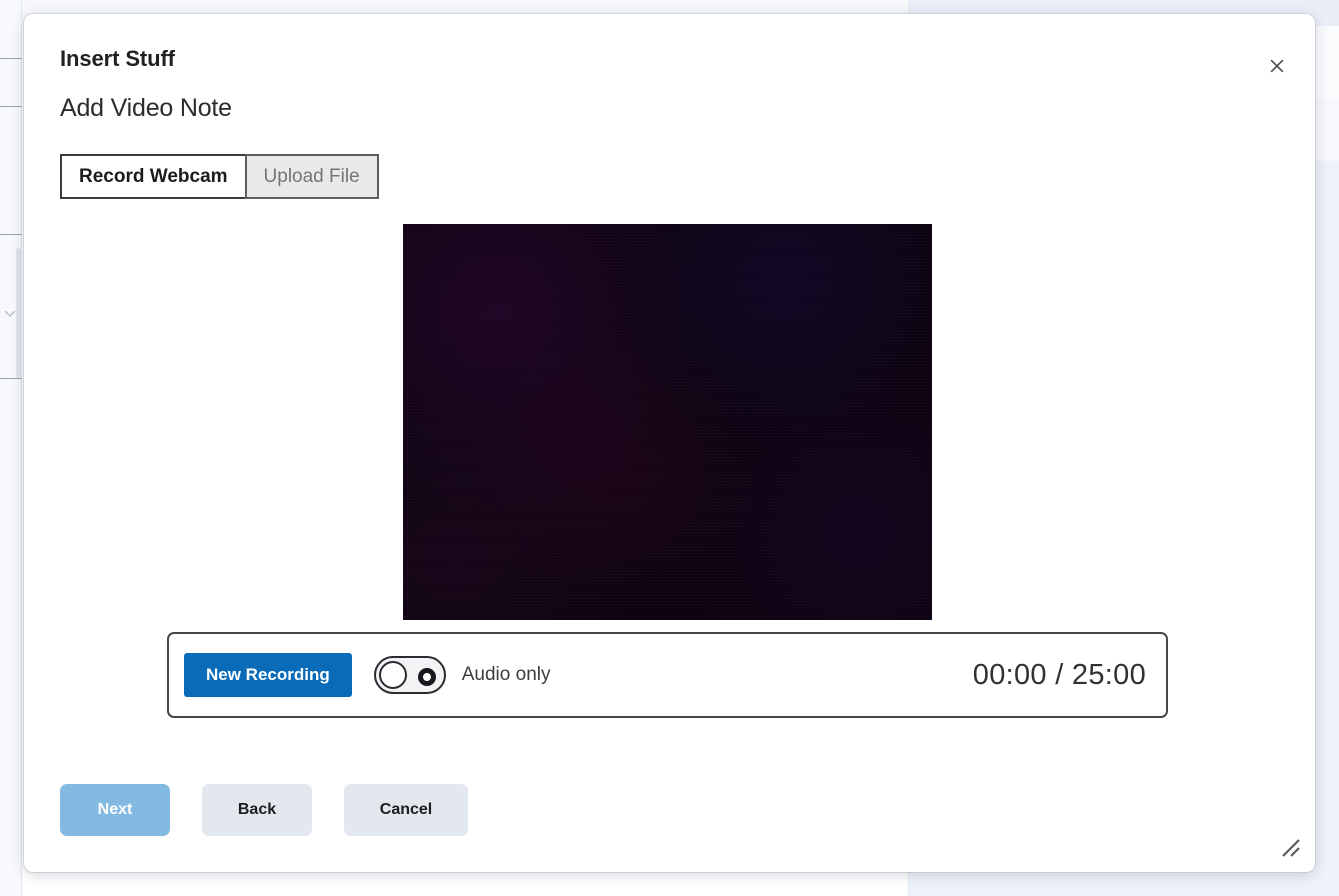  Describe the element at coordinates (1059, 674) in the screenshot. I see `recording-timer: 00:00 / 25:00` at that location.